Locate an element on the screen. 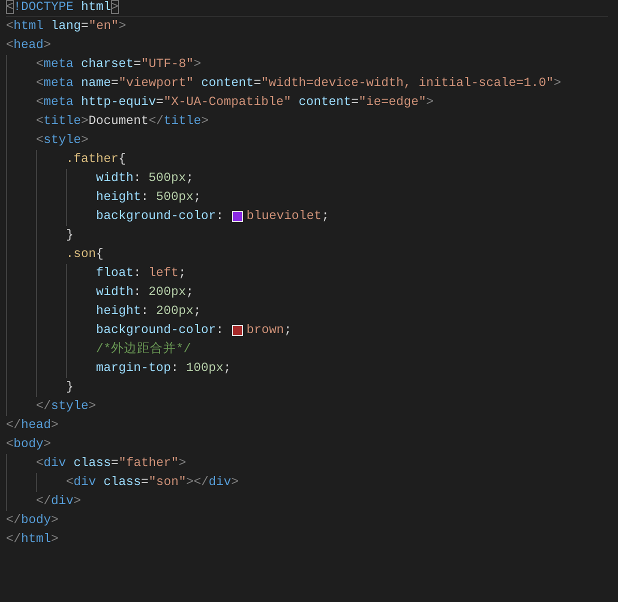 Image resolution: width=618 pixels, height=602 pixels. code-text: </head> is located at coordinates (32, 425).